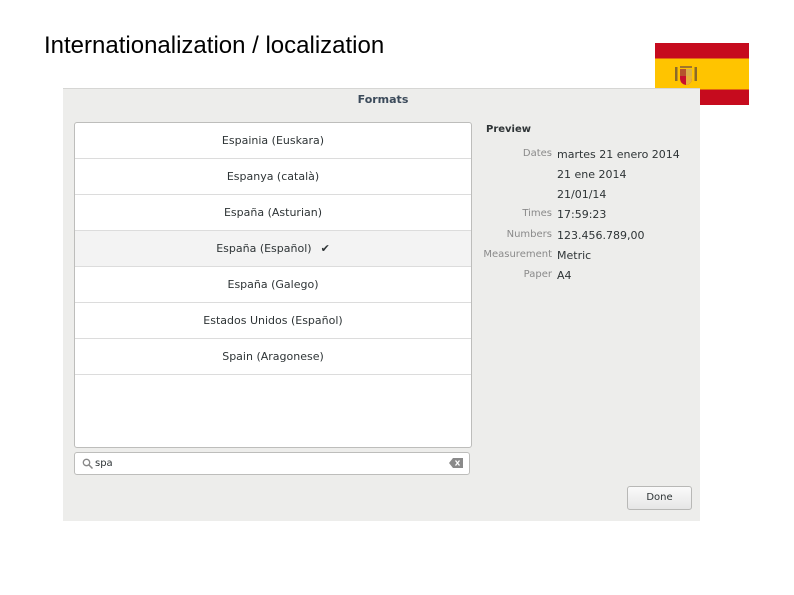  What do you see at coordinates (265, 463) in the screenshot?
I see `search-input` at bounding box center [265, 463].